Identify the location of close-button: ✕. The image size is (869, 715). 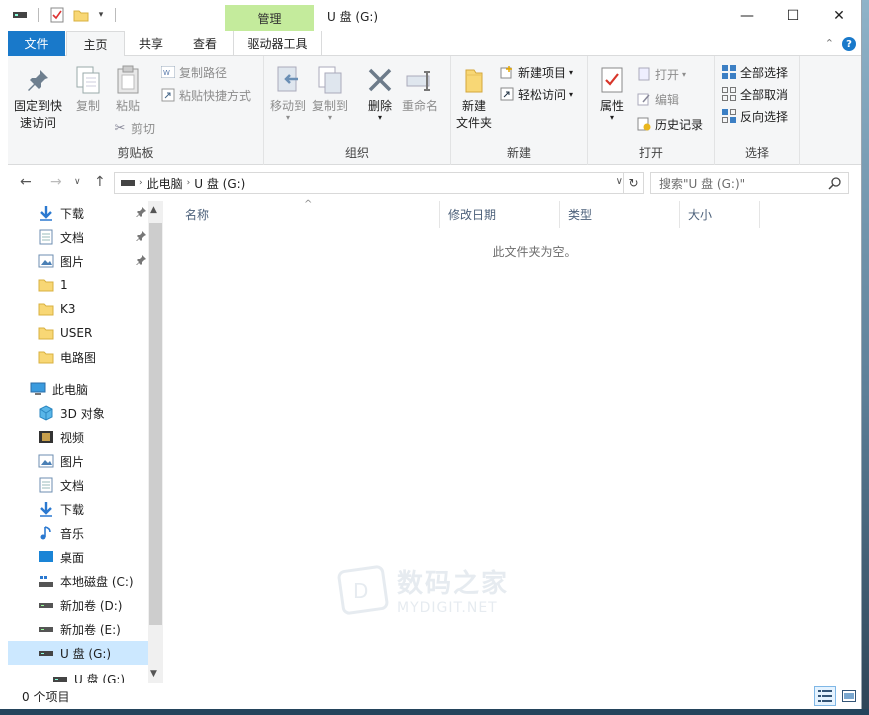
(838, 15).